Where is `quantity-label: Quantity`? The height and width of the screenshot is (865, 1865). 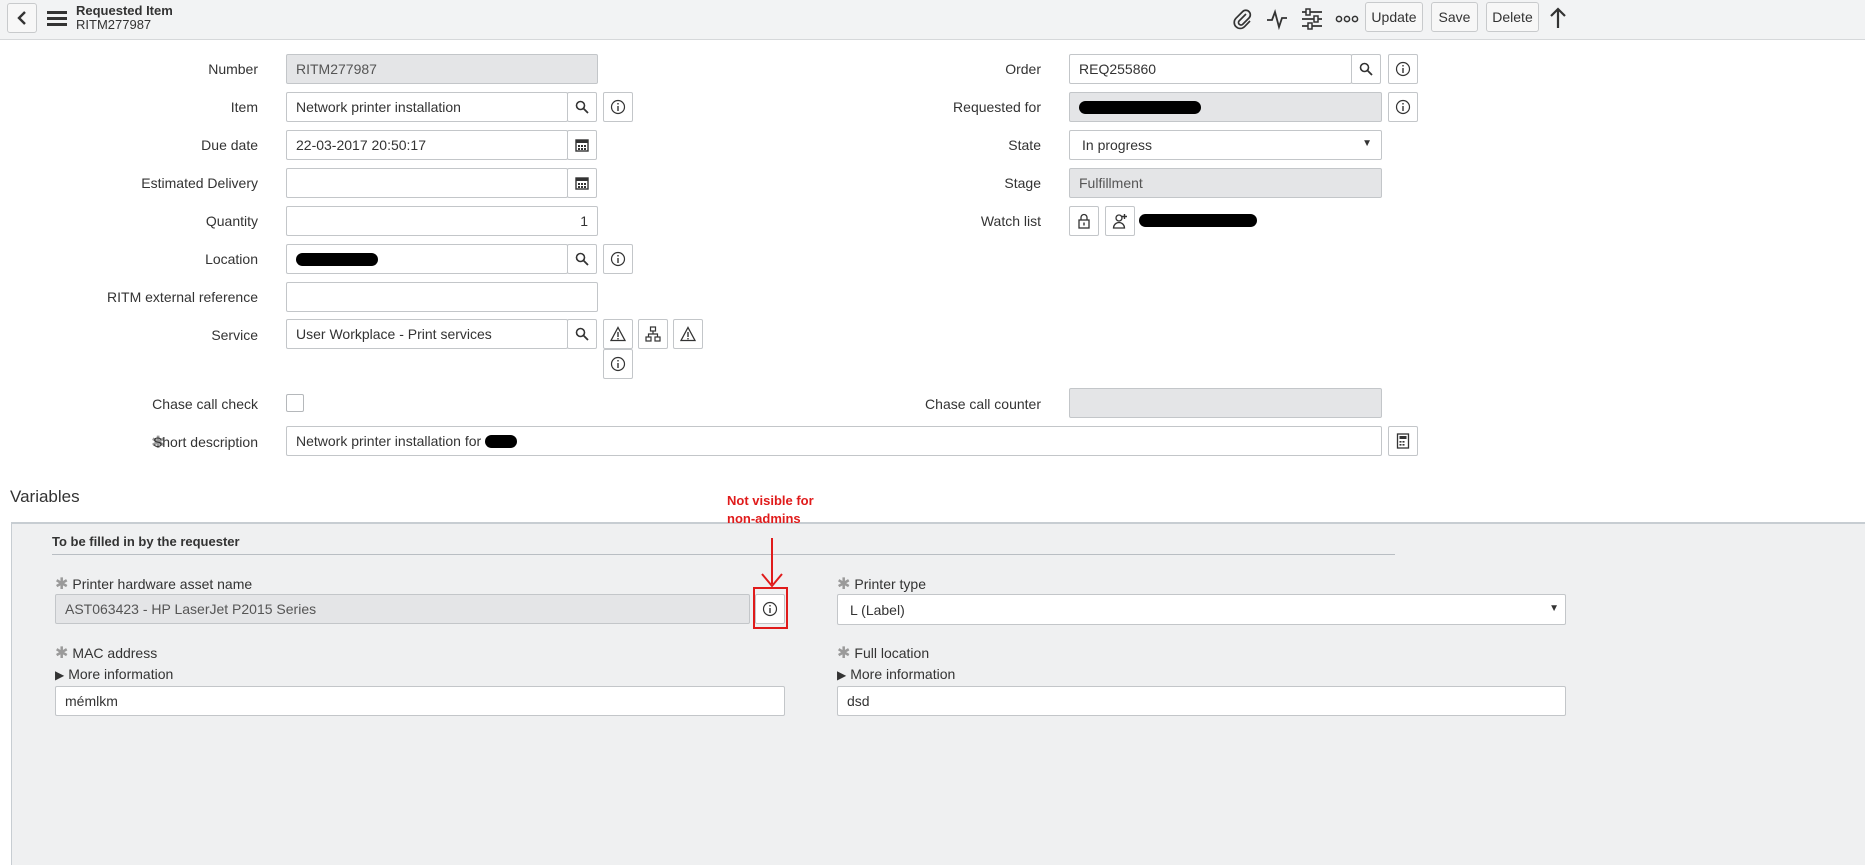
quantity-label: Quantity is located at coordinates (231, 221).